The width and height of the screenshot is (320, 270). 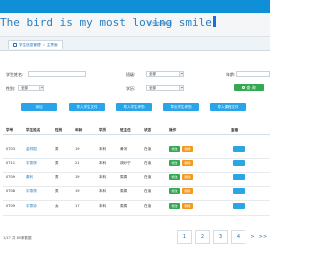 I want to click on column-header: 性别, so click(x=59, y=130).